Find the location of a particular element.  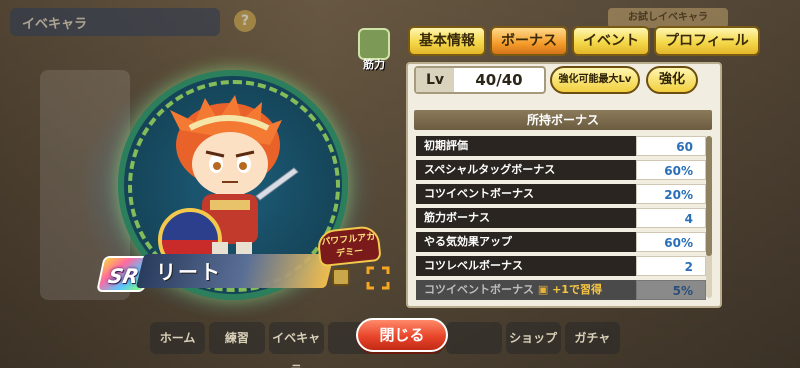

help-icon: ? is located at coordinates (245, 21).